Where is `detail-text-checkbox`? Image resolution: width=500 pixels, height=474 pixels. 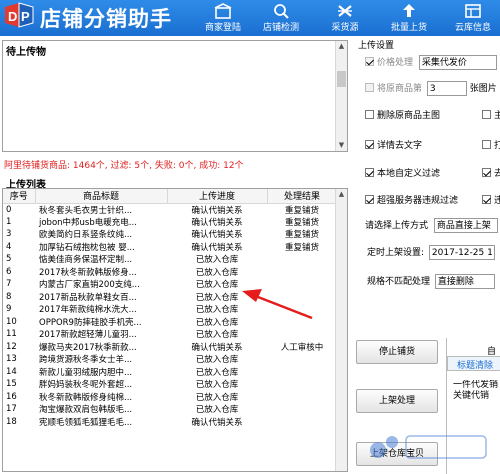
detail-text-checkbox is located at coordinates (369, 144).